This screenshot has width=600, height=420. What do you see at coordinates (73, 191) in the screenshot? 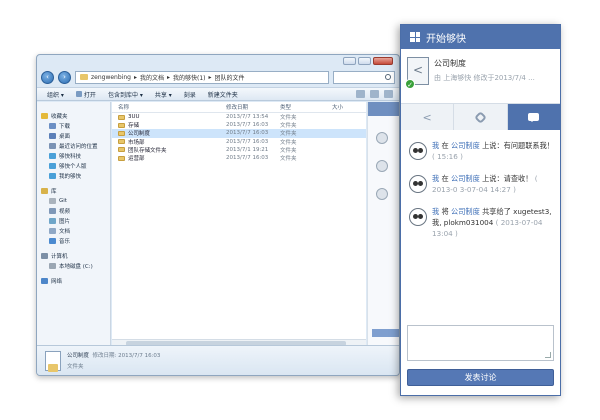
I see `nav-item: 库` at bounding box center [73, 191].